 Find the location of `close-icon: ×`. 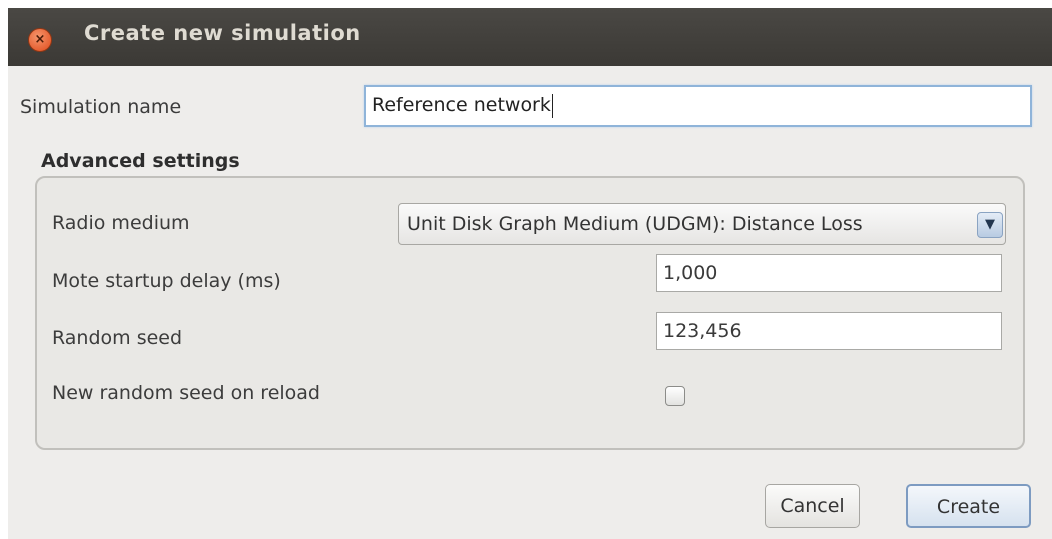

close-icon: × is located at coordinates (40, 40).